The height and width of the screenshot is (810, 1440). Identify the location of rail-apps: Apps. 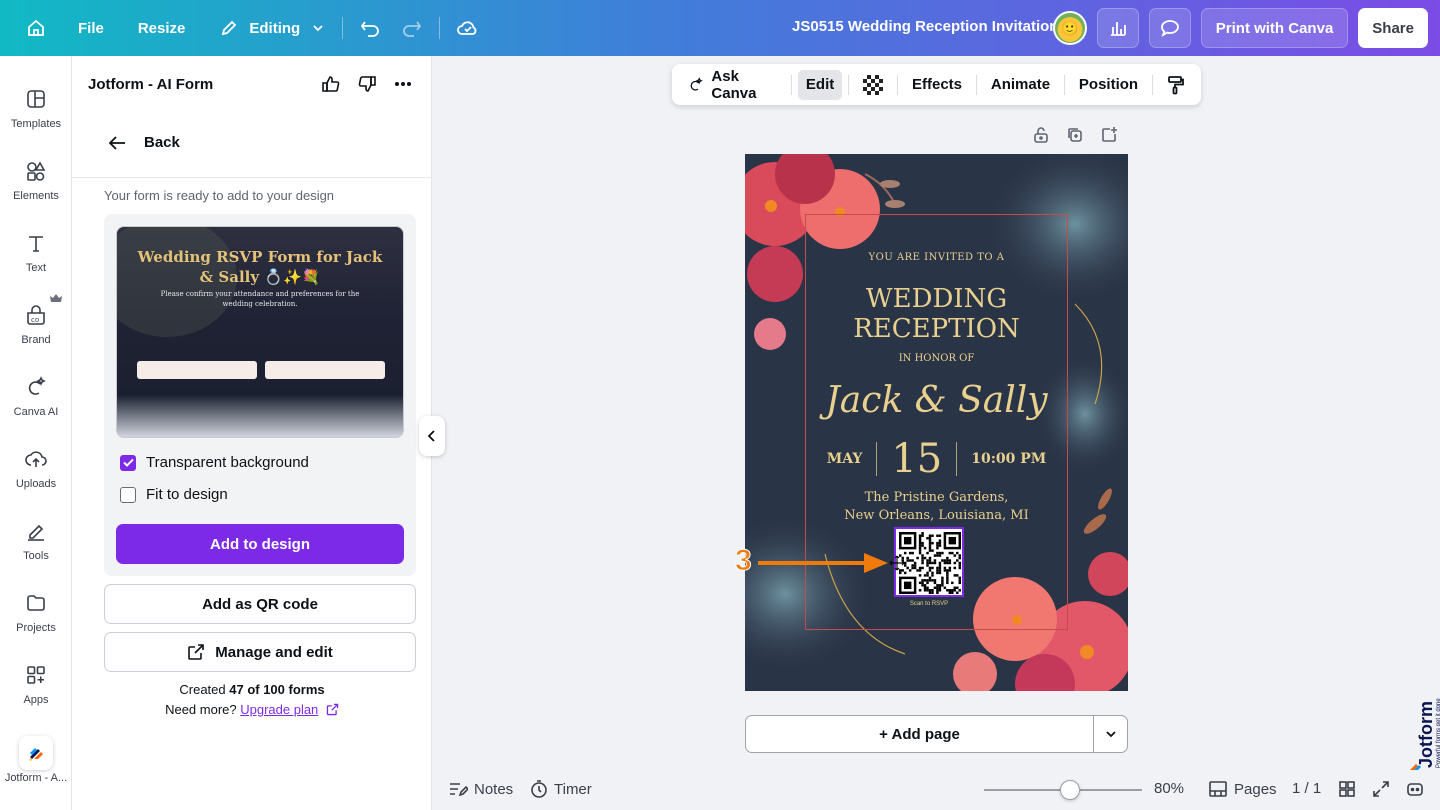
(36, 681).